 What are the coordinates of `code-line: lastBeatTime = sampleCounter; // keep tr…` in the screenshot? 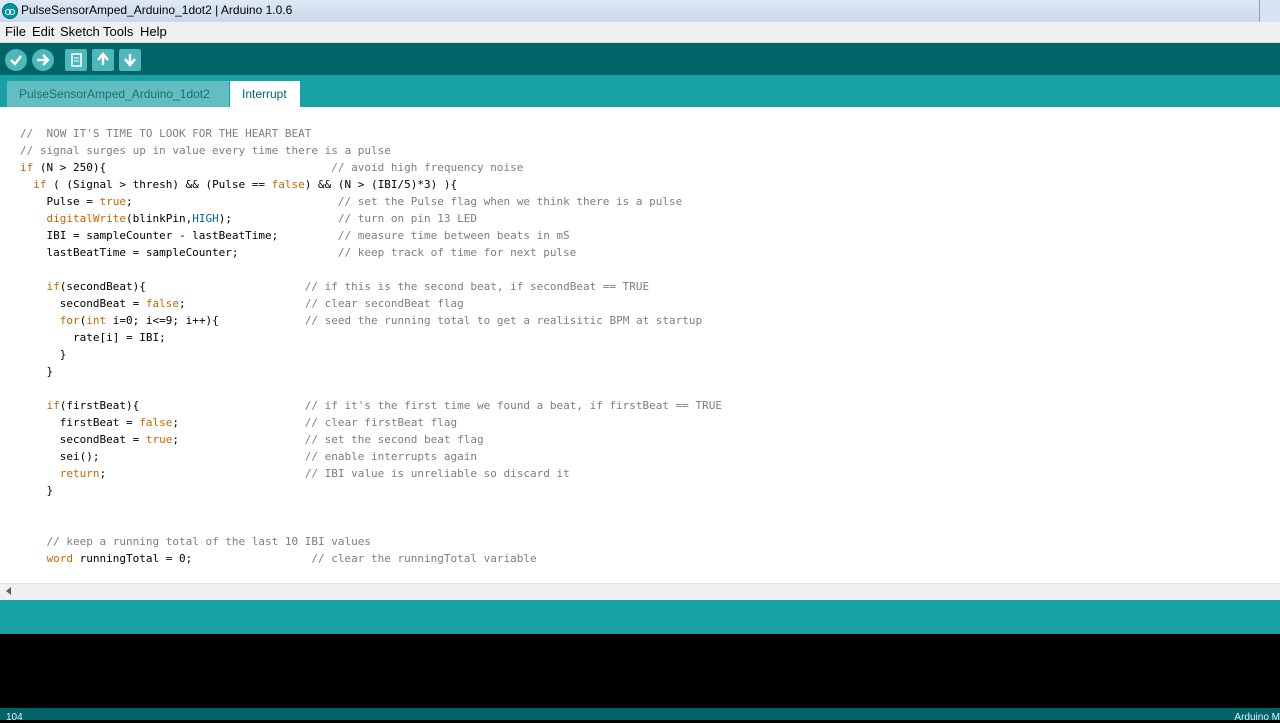 It's located at (371, 252).